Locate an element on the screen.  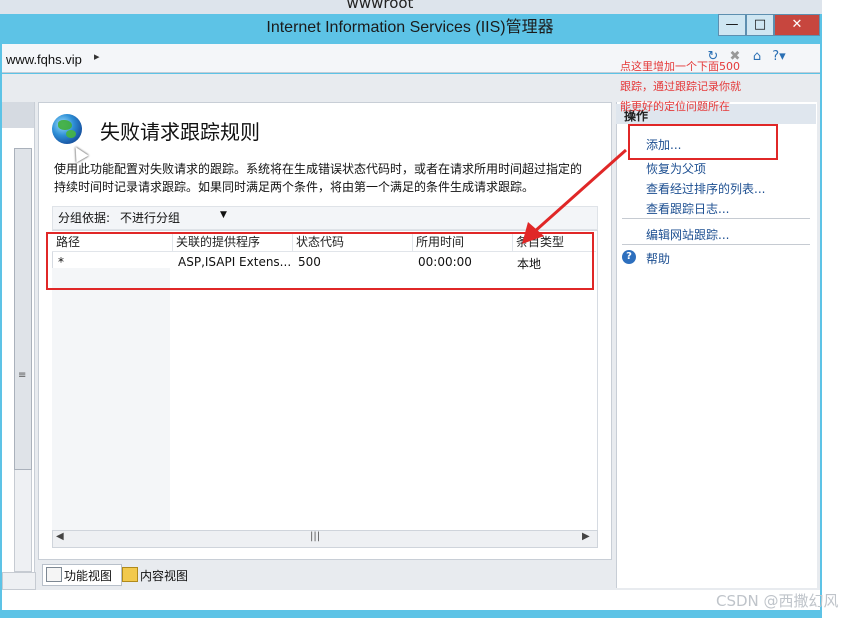
home-icon: ⌂ is located at coordinates (757, 57).